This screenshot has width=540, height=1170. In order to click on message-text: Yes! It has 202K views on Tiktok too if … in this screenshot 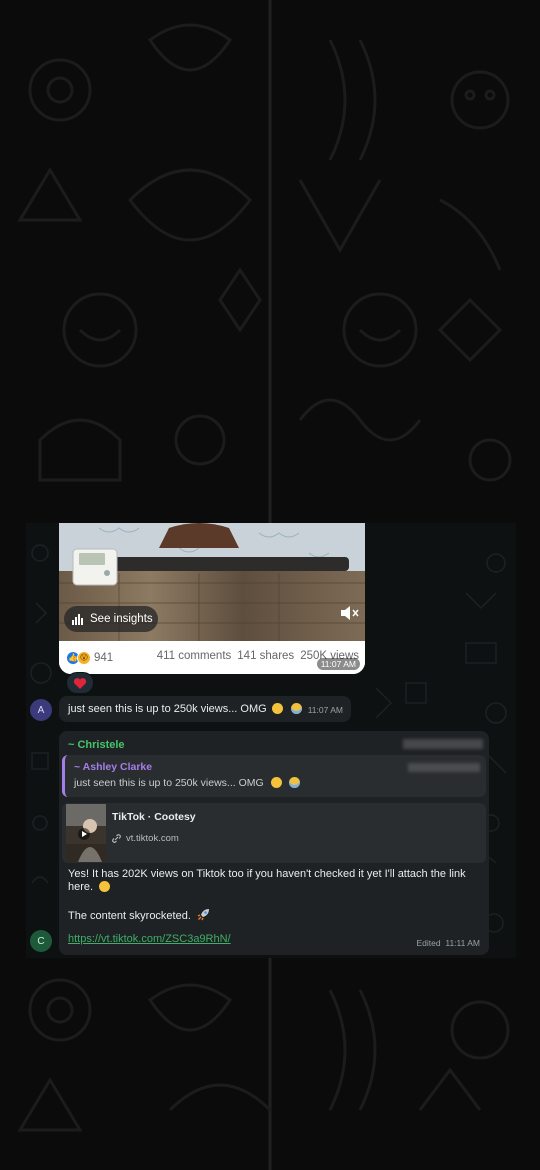, I will do `click(267, 880)`.